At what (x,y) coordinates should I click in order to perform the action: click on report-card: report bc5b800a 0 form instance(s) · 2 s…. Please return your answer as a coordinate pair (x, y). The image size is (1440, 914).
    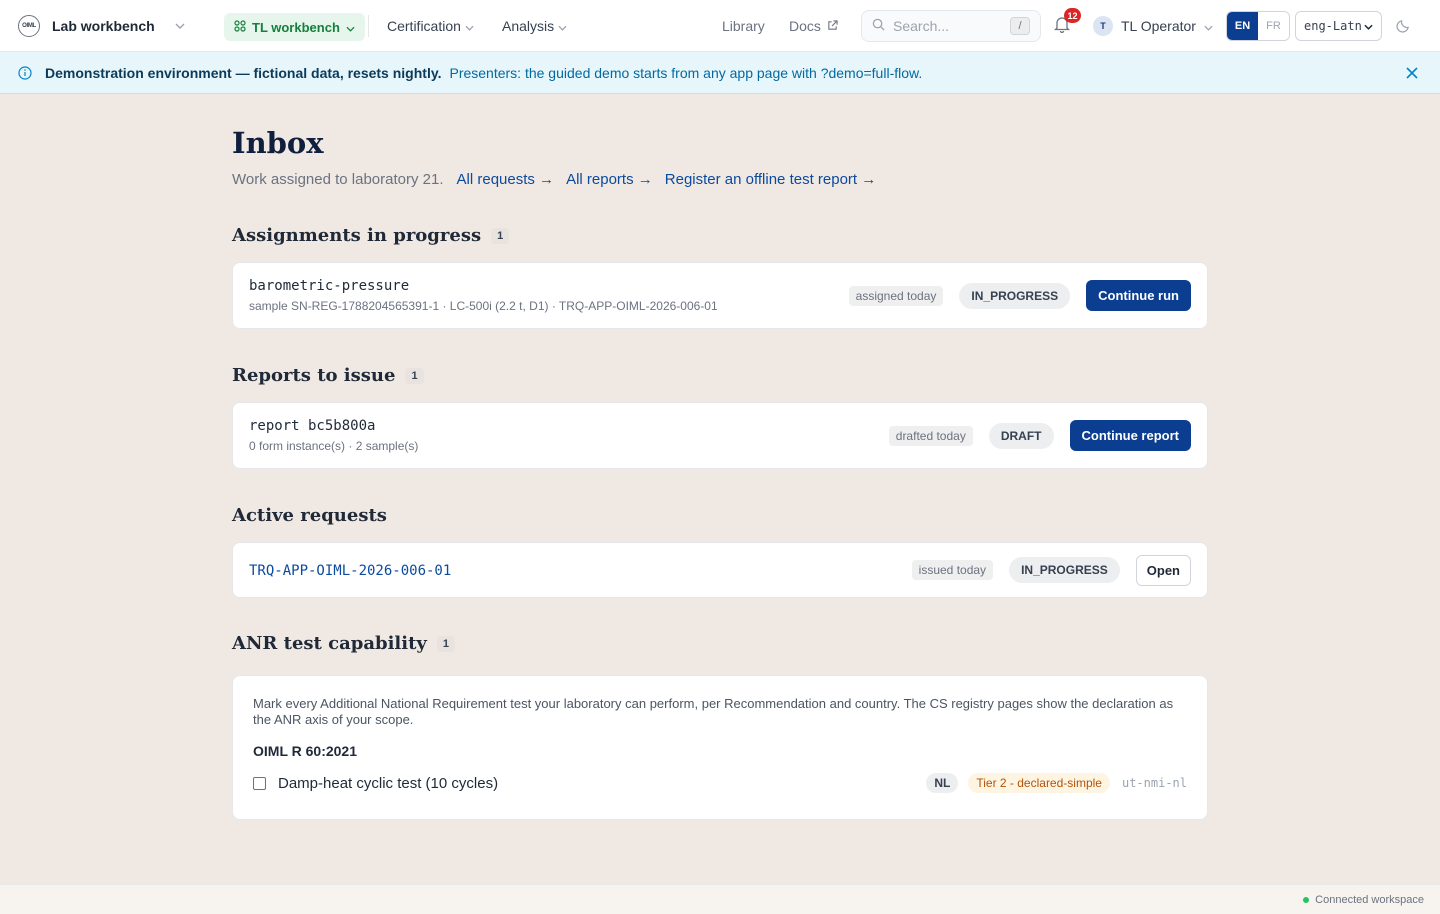
    Looking at the image, I should click on (720, 435).